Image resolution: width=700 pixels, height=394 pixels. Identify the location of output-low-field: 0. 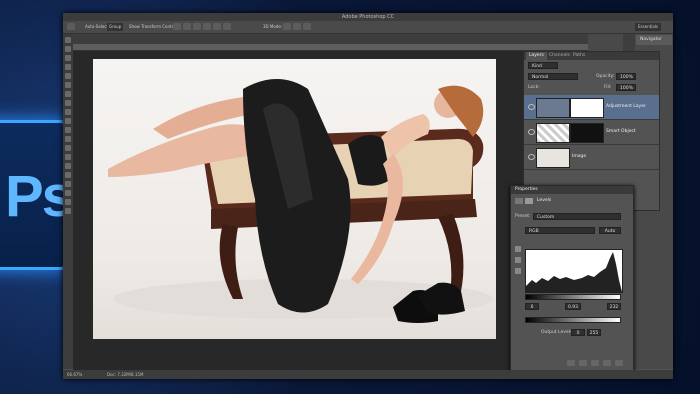
(578, 332).